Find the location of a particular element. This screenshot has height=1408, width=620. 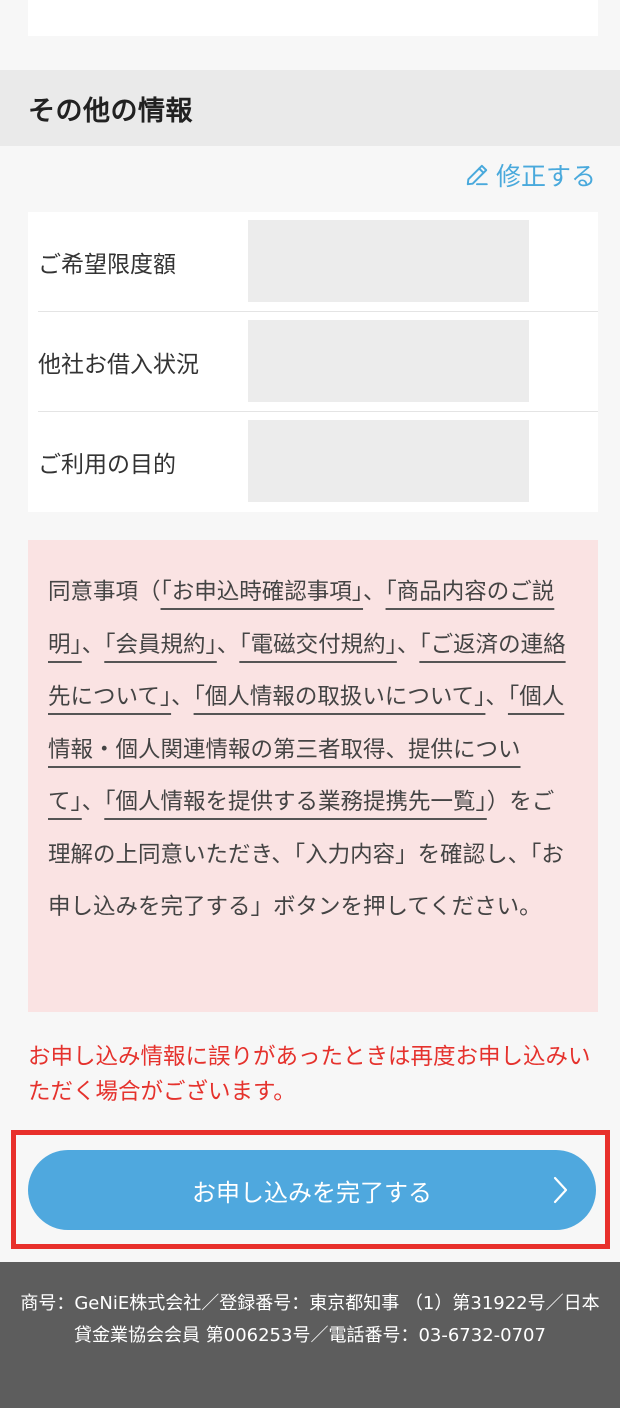

submit-button-label: お申し込みを完了する is located at coordinates (312, 1193).